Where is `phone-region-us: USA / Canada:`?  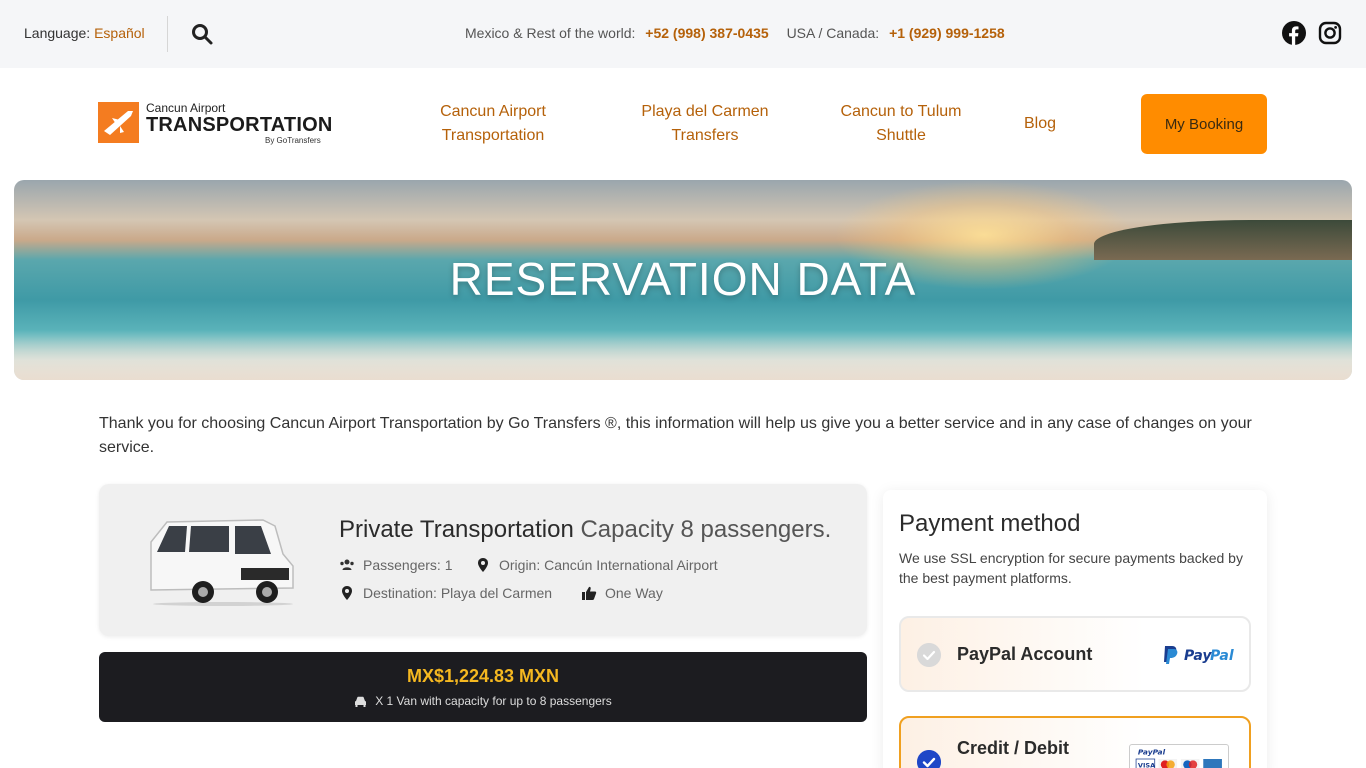
phone-region-us: USA / Canada: is located at coordinates (833, 33).